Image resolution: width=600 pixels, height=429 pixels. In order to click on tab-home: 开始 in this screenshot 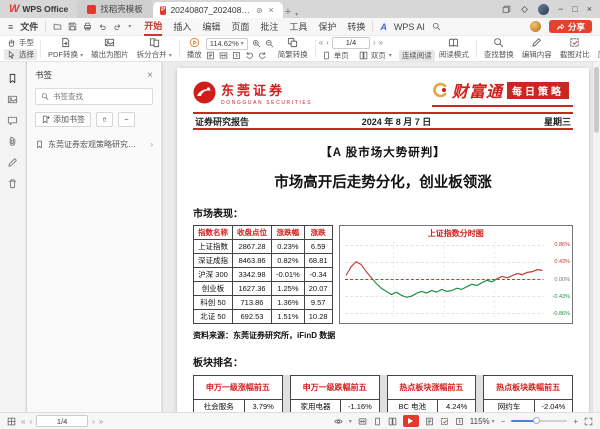, I will do `click(153, 27)`.